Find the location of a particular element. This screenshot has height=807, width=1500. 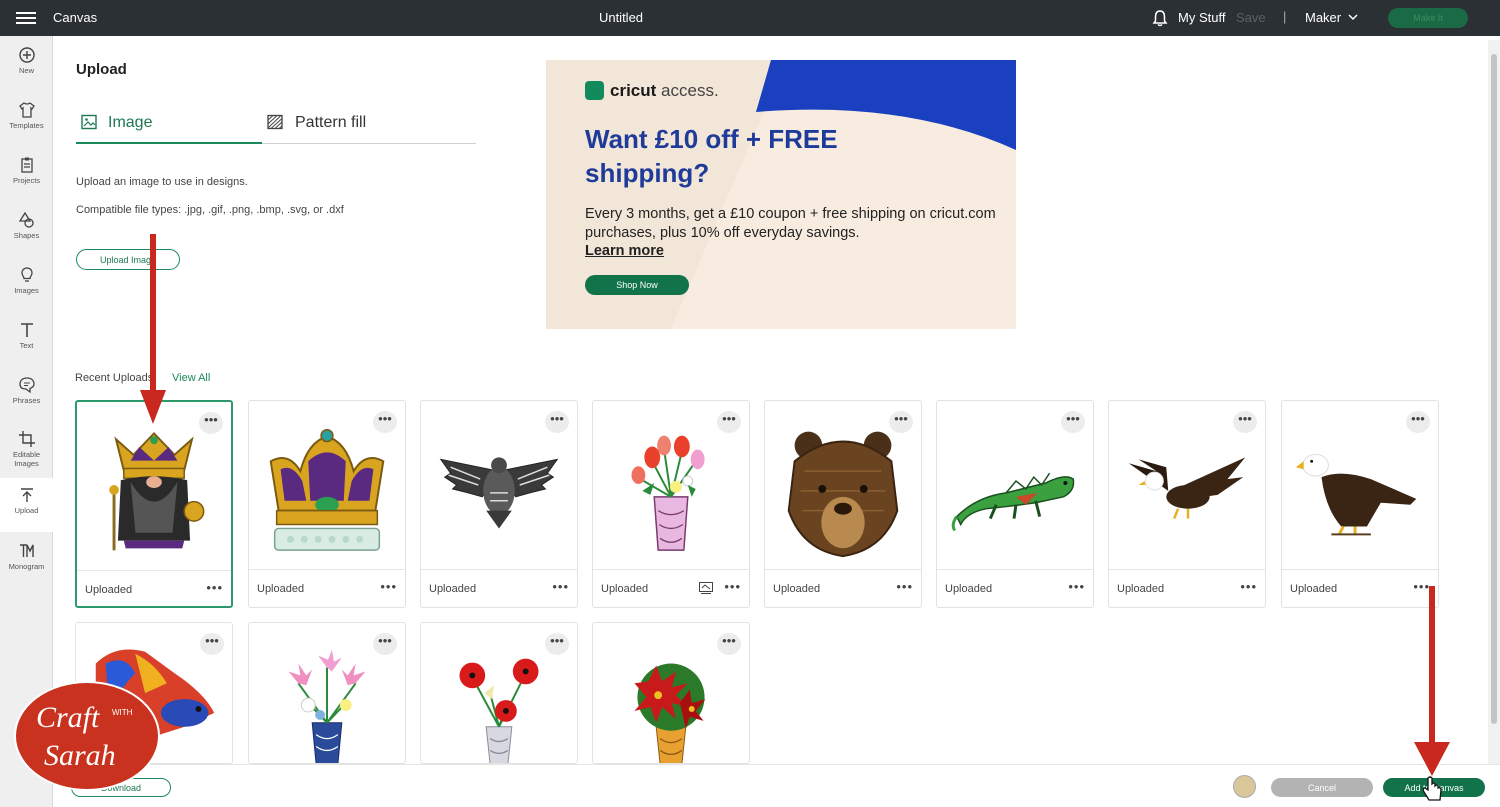

tab-pattern-fill: Pattern fill is located at coordinates (369, 124).